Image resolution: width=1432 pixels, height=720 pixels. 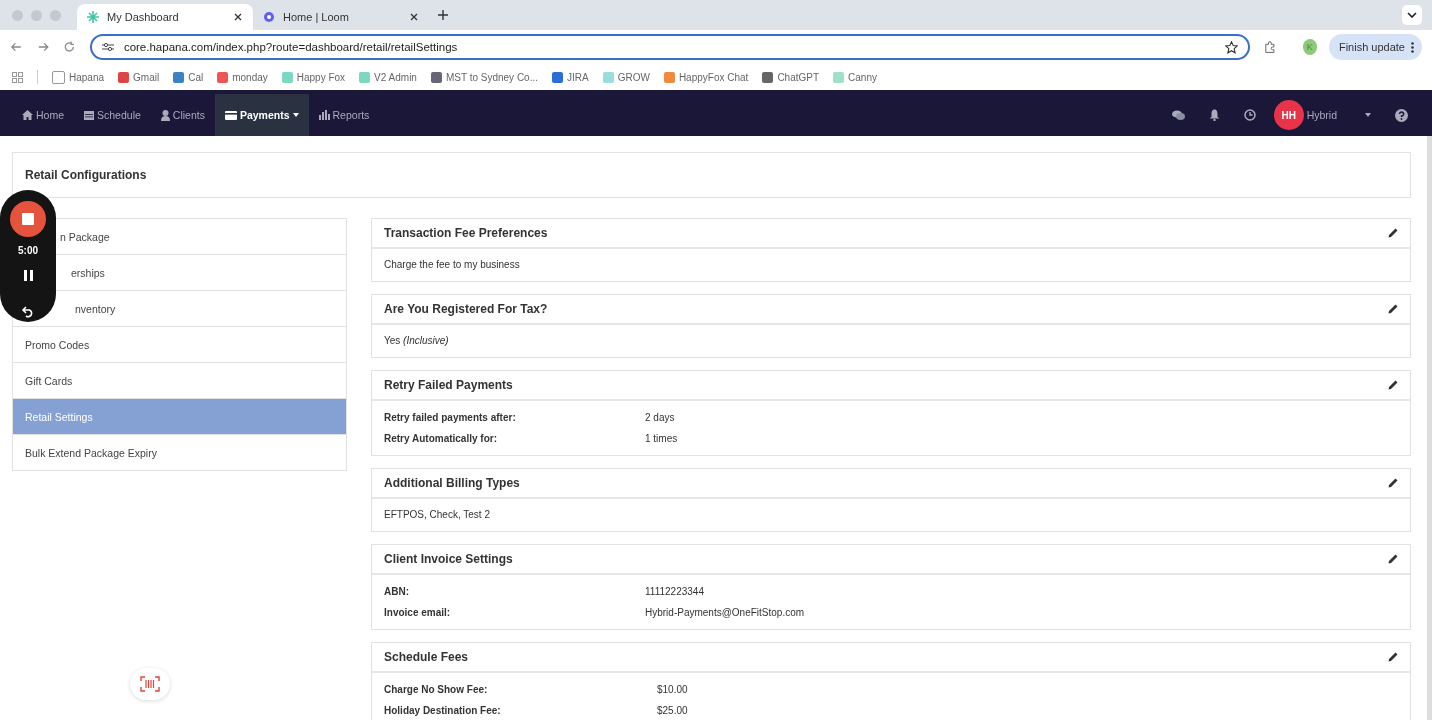 I want to click on more-icon, so click(x=1412, y=47).